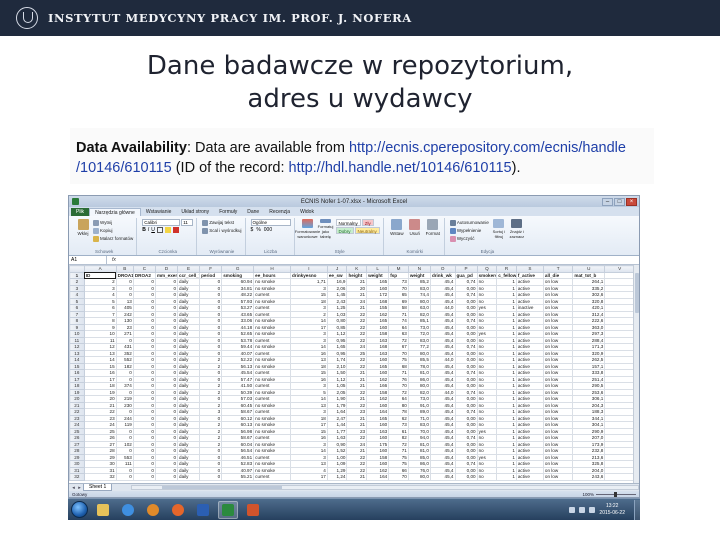  Describe the element at coordinates (487, 477) in the screenshot. I see `cell: no` at that location.